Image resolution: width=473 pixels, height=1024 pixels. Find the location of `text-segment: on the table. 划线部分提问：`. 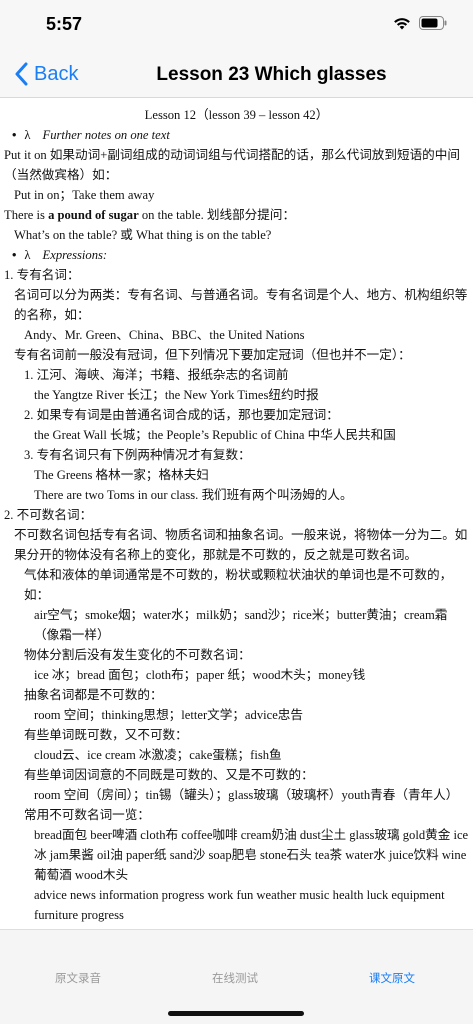

text-segment: on the table. 划线部分提问： is located at coordinates (217, 215).